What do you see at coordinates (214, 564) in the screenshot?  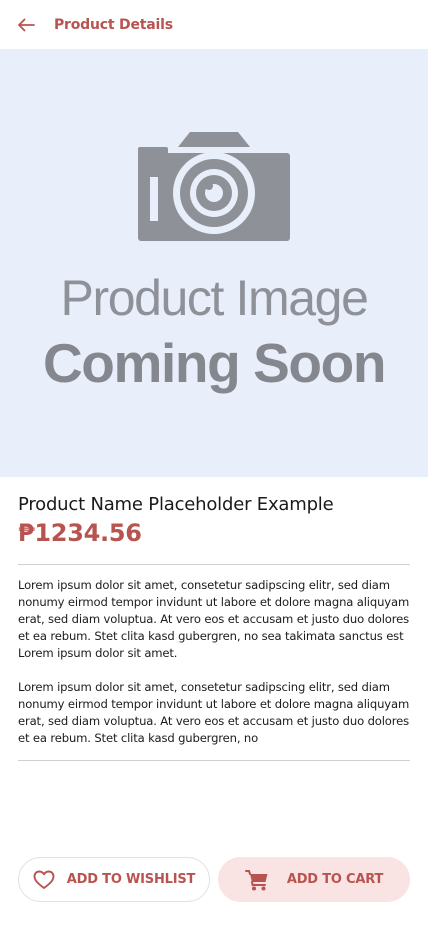 I see `divider-top` at bounding box center [214, 564].